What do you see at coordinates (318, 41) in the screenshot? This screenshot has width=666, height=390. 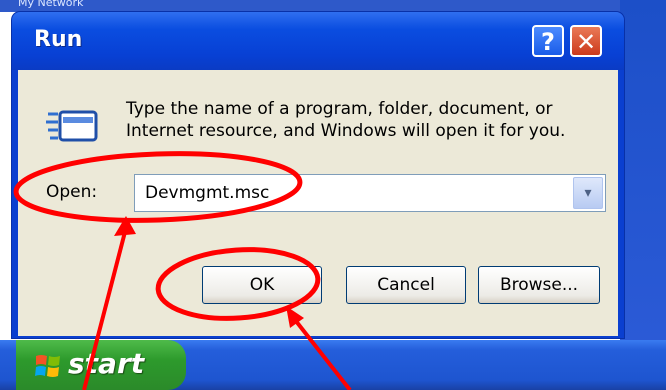 I see `title-bar: Run ? ✕` at bounding box center [318, 41].